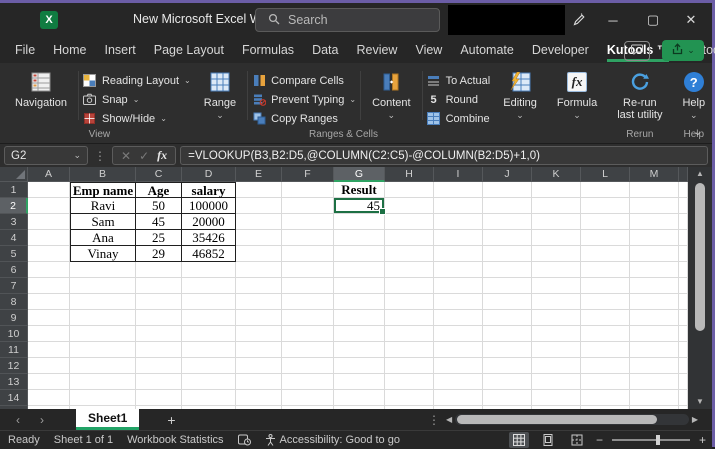 This screenshot has width=715, height=449. What do you see at coordinates (159, 350) in the screenshot?
I see `cell-C11` at bounding box center [159, 350].